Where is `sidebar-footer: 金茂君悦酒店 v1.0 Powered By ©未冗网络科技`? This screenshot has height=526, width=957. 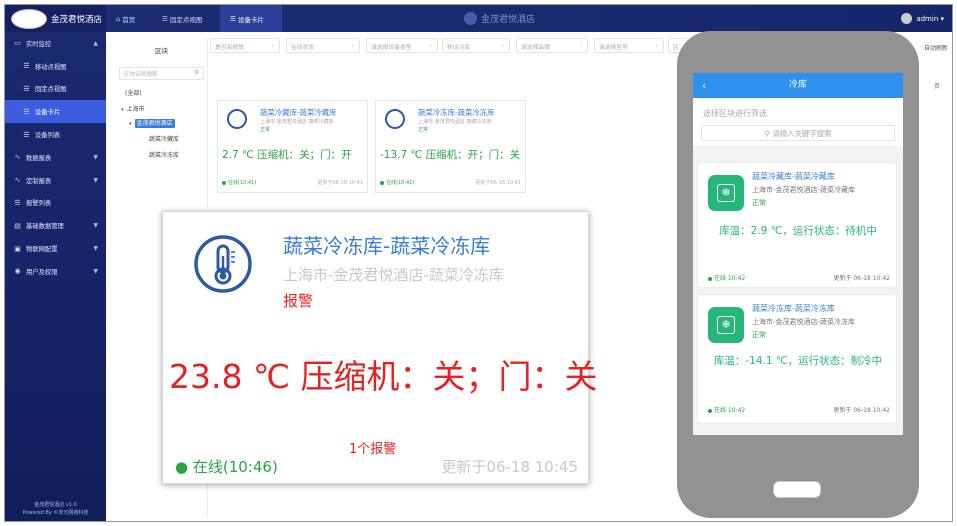
sidebar-footer: 金茂君悦酒店 v1.0 Powered By ©未冗网络科技 is located at coordinates (55, 509).